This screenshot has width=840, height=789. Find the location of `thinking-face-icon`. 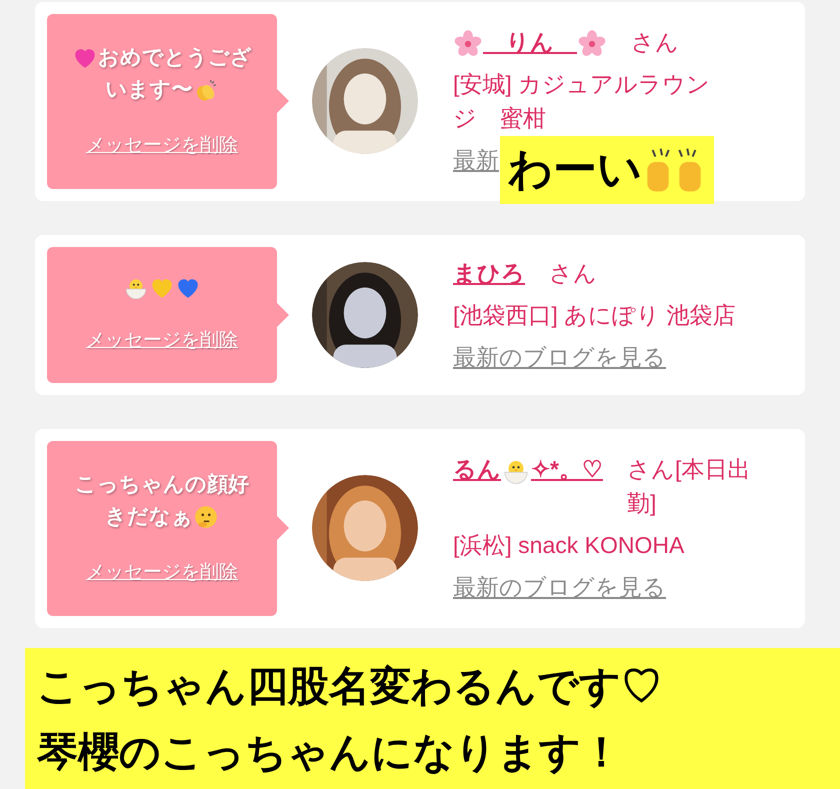

thinking-face-icon is located at coordinates (206, 517).